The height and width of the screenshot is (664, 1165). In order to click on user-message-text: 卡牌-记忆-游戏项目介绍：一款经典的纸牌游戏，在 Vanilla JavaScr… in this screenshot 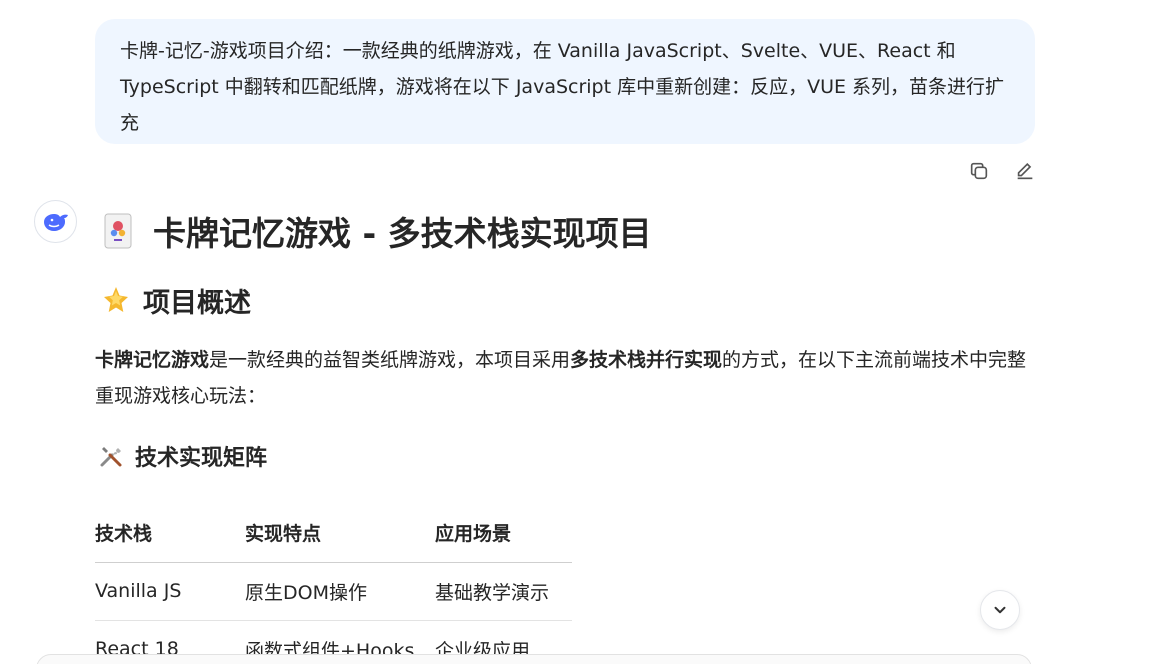, I will do `click(562, 87)`.